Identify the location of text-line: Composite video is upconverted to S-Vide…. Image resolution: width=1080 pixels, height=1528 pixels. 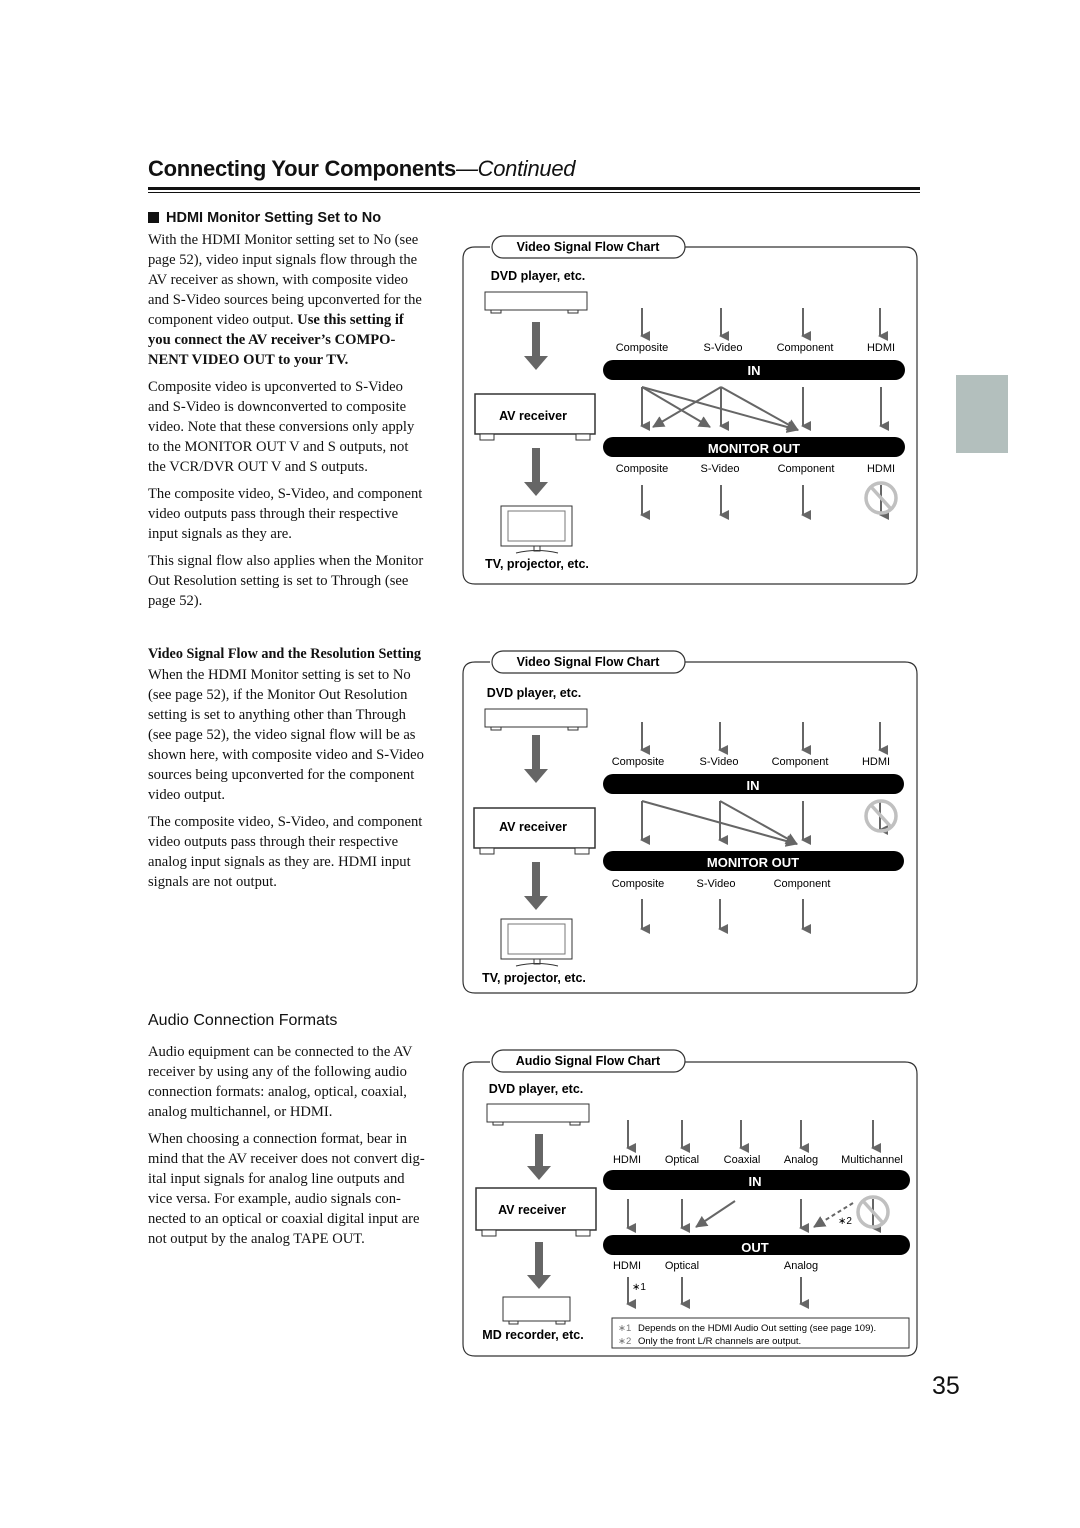
(275, 387).